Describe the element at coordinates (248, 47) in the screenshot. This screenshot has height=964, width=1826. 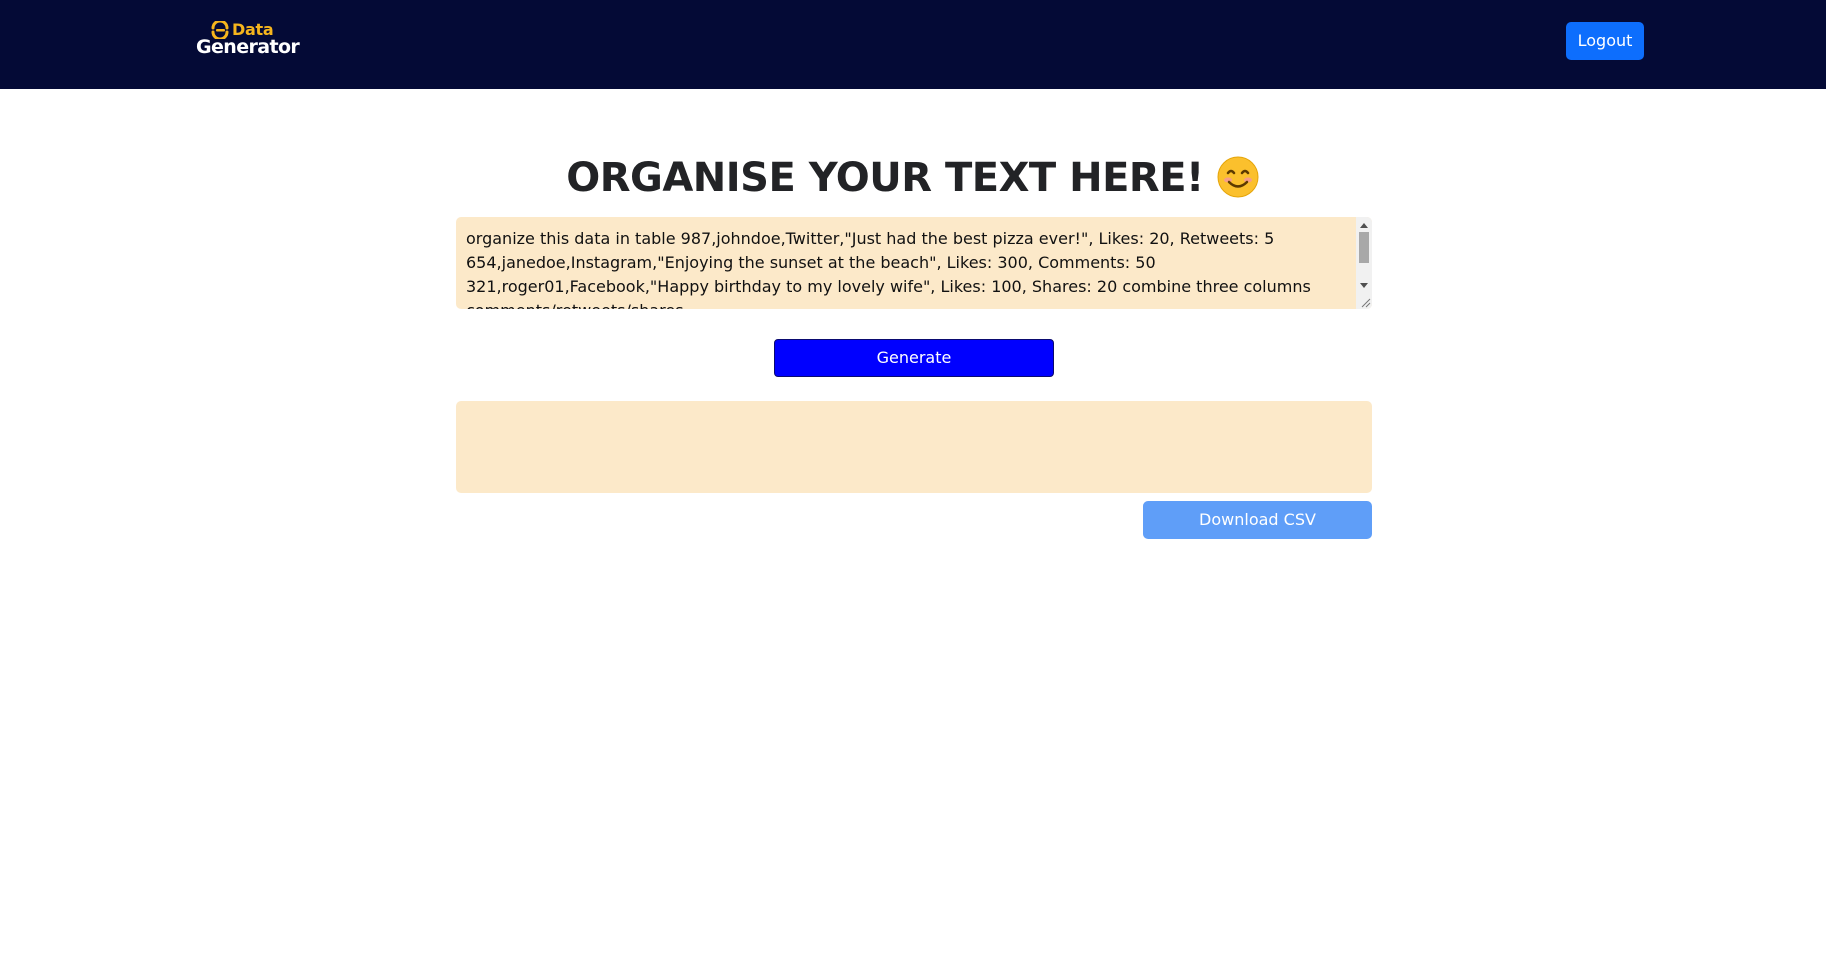
I see `logo-text-generator: Generator` at that location.